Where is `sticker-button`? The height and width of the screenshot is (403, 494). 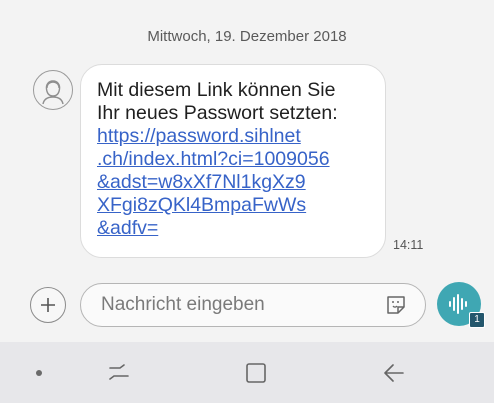
sticker-button is located at coordinates (396, 305).